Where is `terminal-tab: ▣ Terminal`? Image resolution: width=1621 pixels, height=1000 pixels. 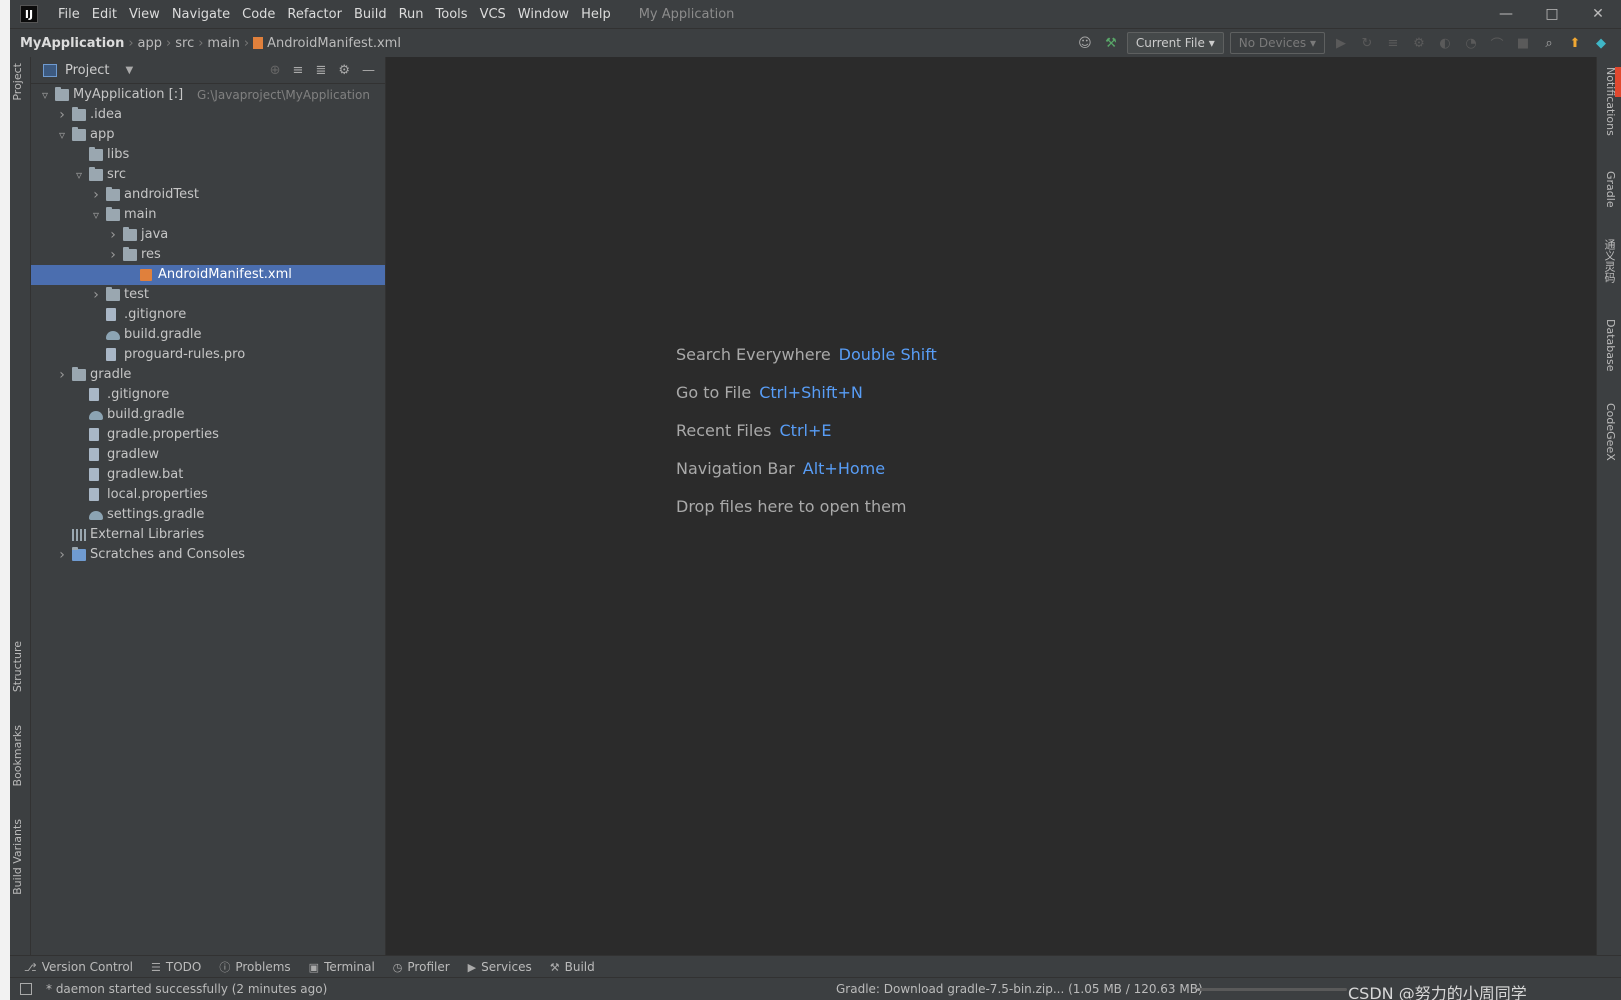
terminal-tab: ▣ Terminal is located at coordinates (342, 967).